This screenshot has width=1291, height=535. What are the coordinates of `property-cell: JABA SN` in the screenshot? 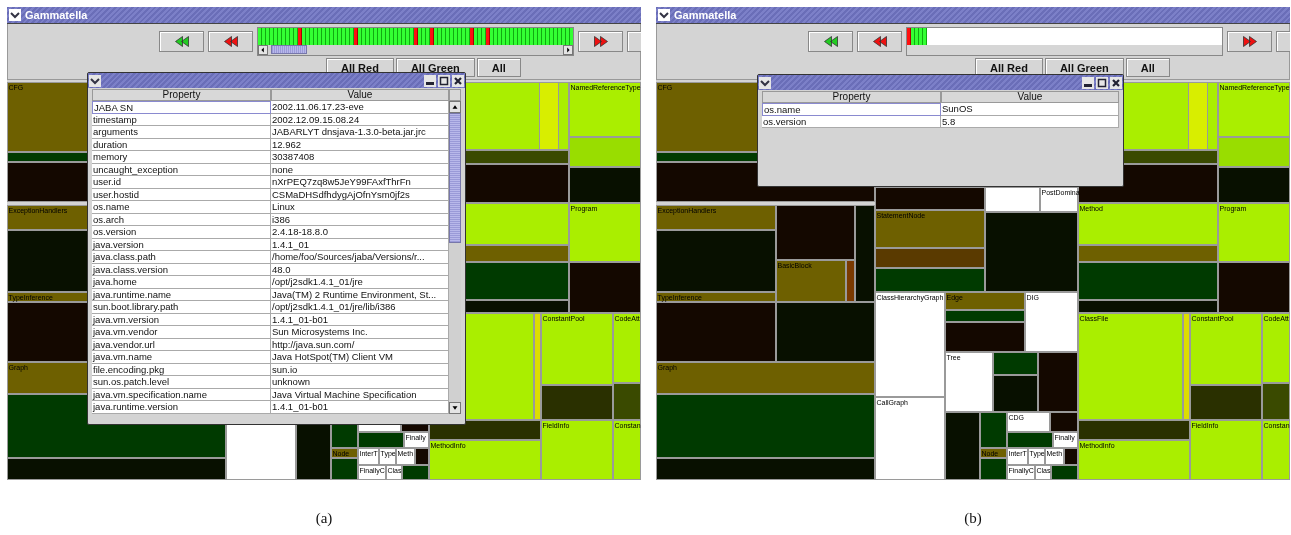 It's located at (181, 107).